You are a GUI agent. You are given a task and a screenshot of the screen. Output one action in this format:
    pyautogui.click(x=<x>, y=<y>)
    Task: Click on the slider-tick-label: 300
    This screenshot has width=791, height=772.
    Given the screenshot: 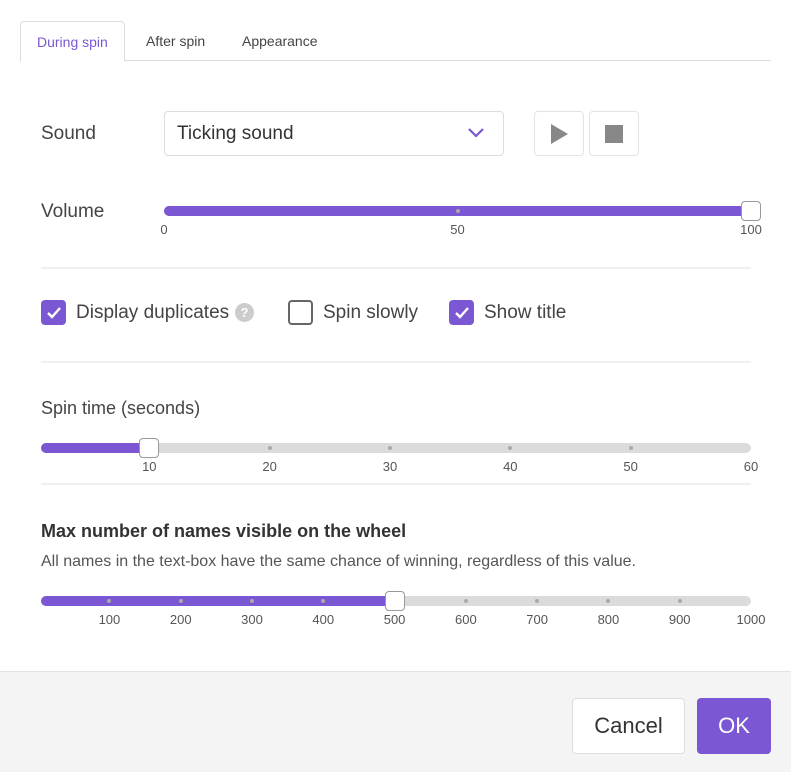 What is the action you would take?
    pyautogui.click(x=252, y=619)
    